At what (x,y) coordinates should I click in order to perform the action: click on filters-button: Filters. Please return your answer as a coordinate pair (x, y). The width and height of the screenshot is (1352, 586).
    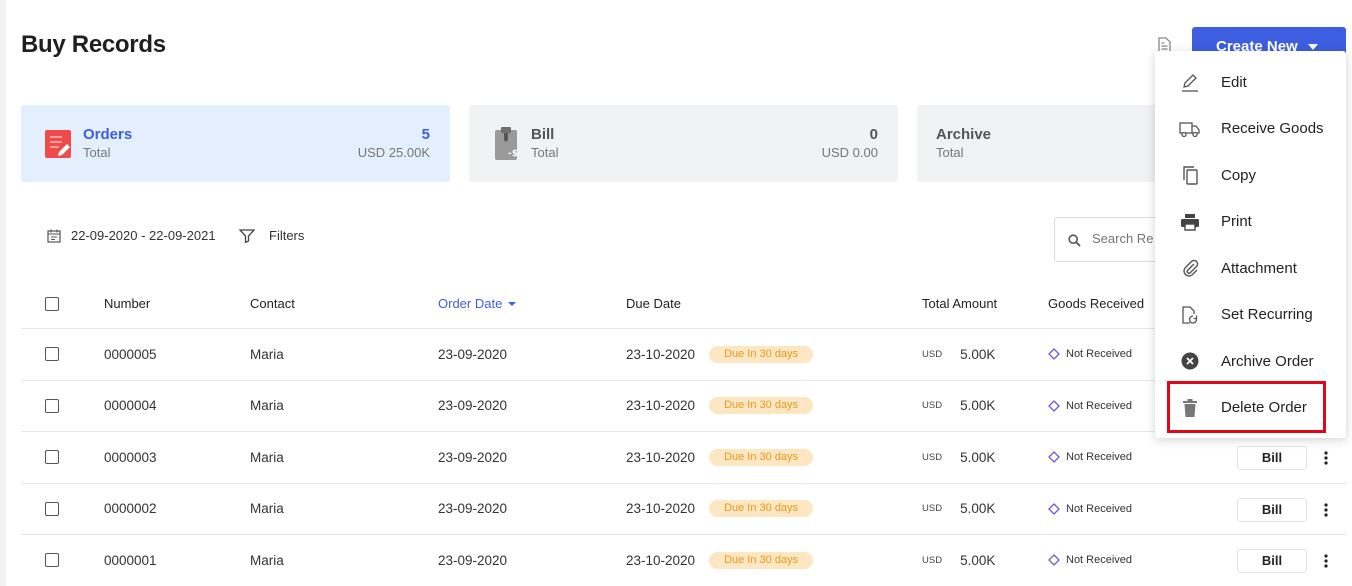
    Looking at the image, I should click on (271, 235).